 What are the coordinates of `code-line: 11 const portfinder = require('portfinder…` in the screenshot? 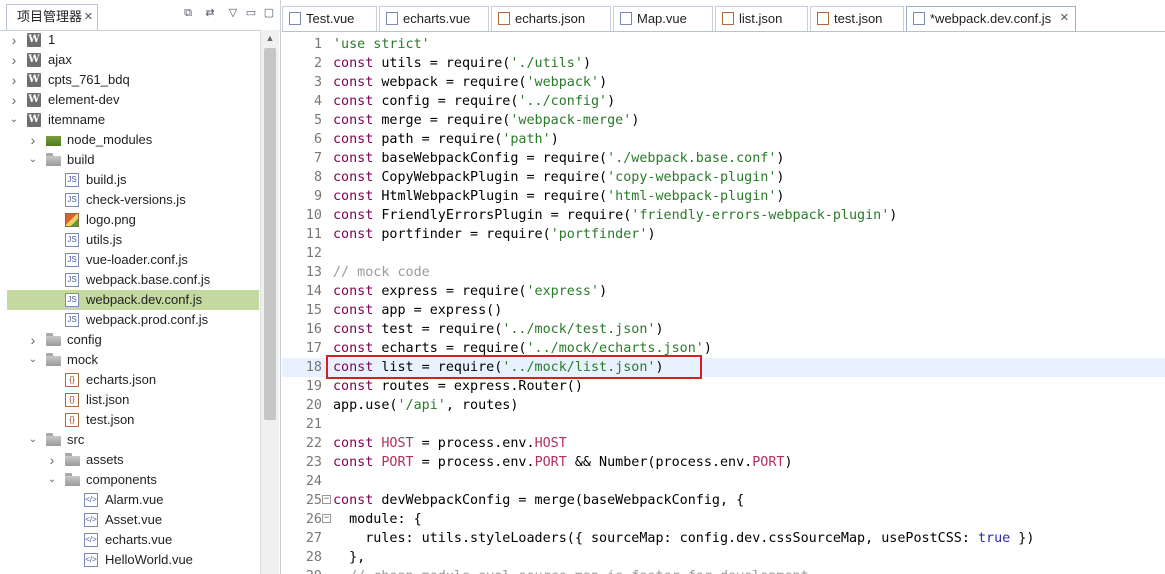 It's located at (723, 234).